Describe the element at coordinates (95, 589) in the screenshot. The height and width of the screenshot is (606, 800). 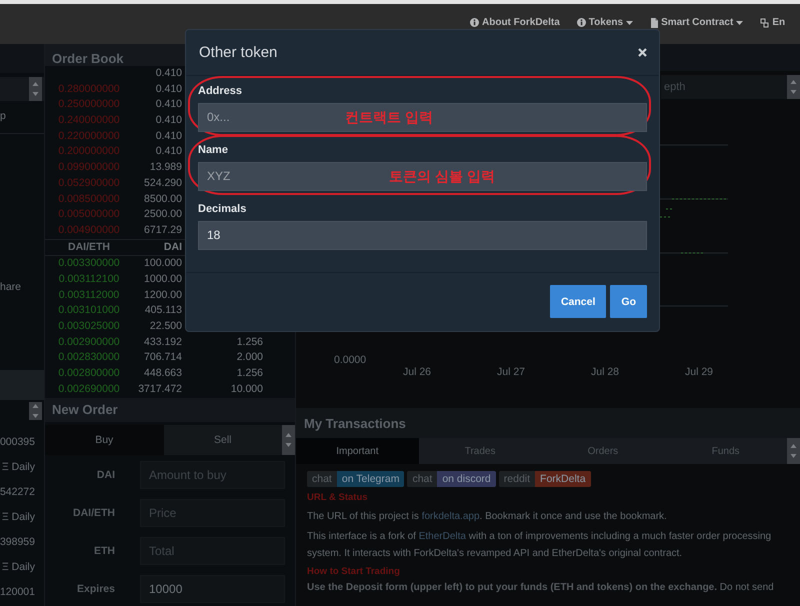
I see `field-label: Expires` at that location.